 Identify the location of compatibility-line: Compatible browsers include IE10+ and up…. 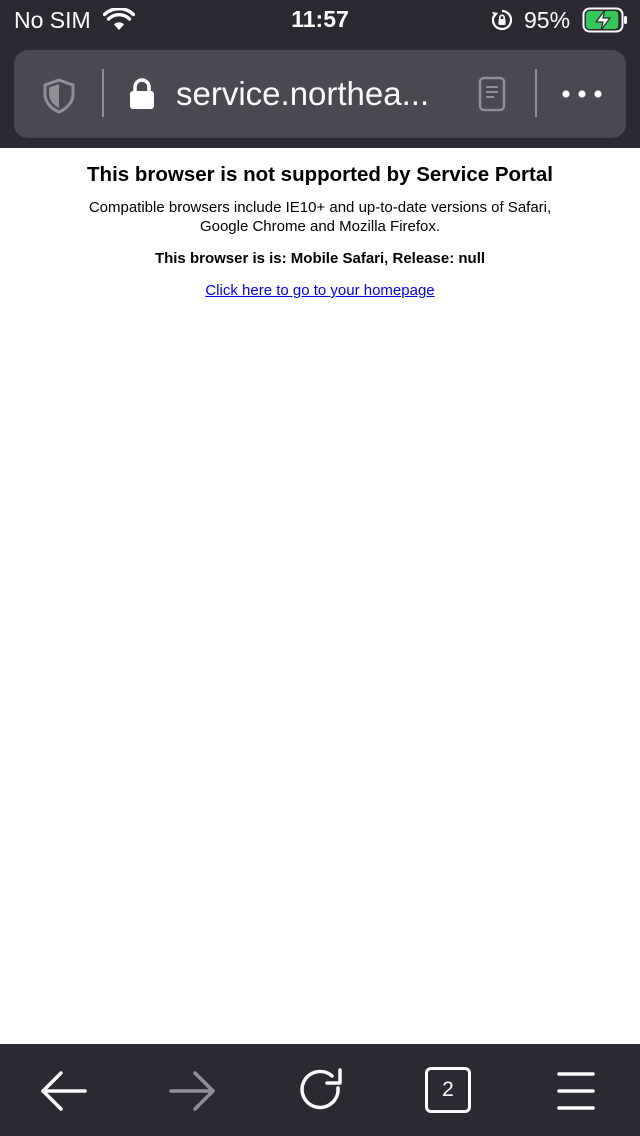
(320, 207).